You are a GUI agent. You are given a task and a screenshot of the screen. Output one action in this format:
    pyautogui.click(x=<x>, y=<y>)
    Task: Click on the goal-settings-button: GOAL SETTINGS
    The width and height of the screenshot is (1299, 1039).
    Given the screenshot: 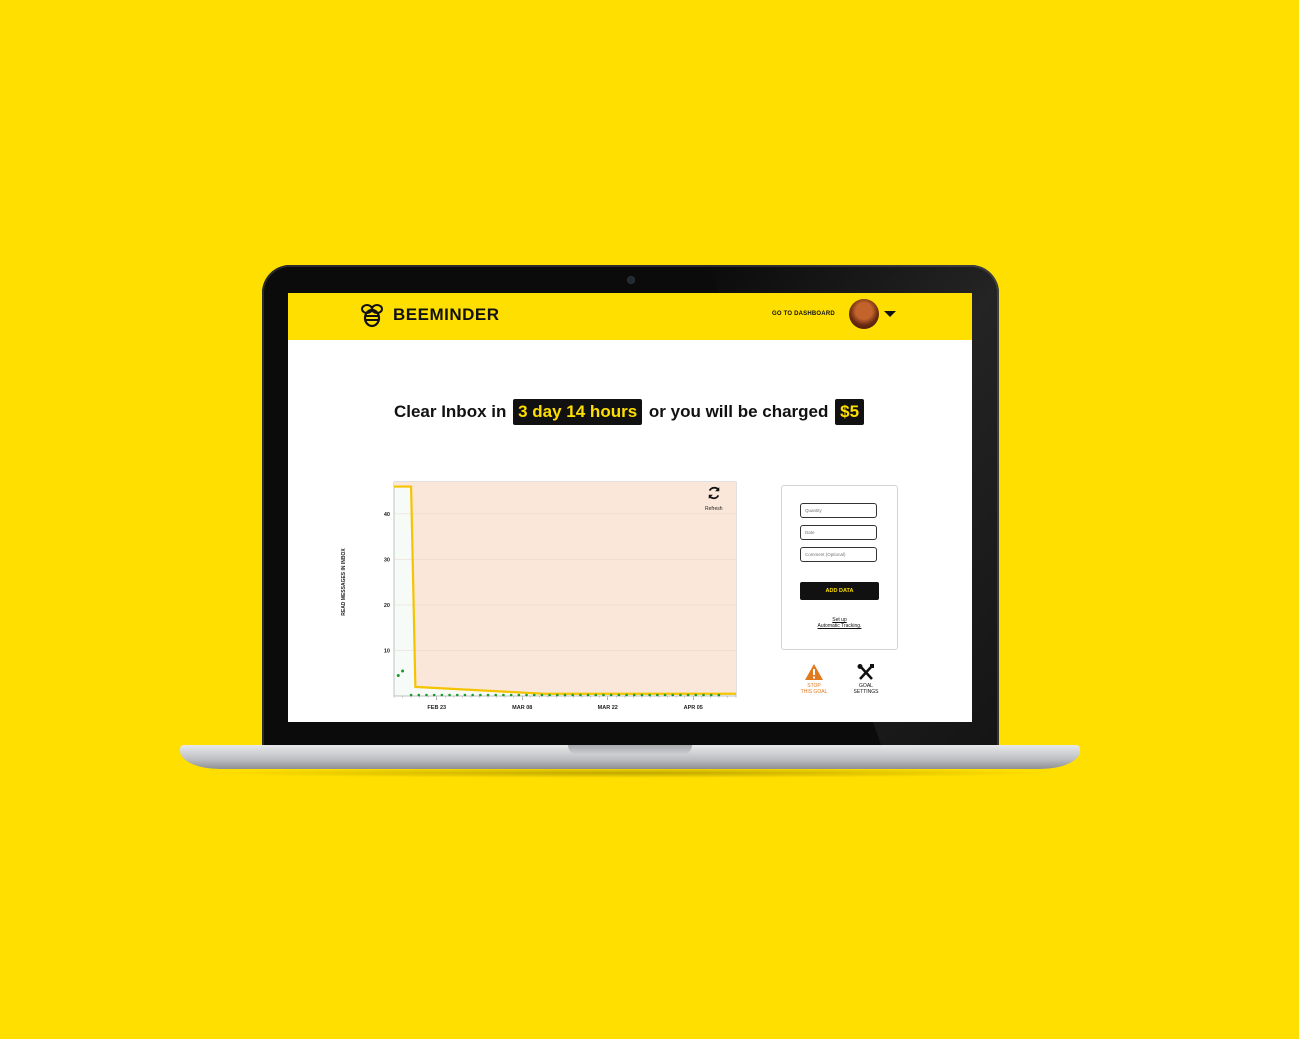 What is the action you would take?
    pyautogui.click(x=866, y=679)
    